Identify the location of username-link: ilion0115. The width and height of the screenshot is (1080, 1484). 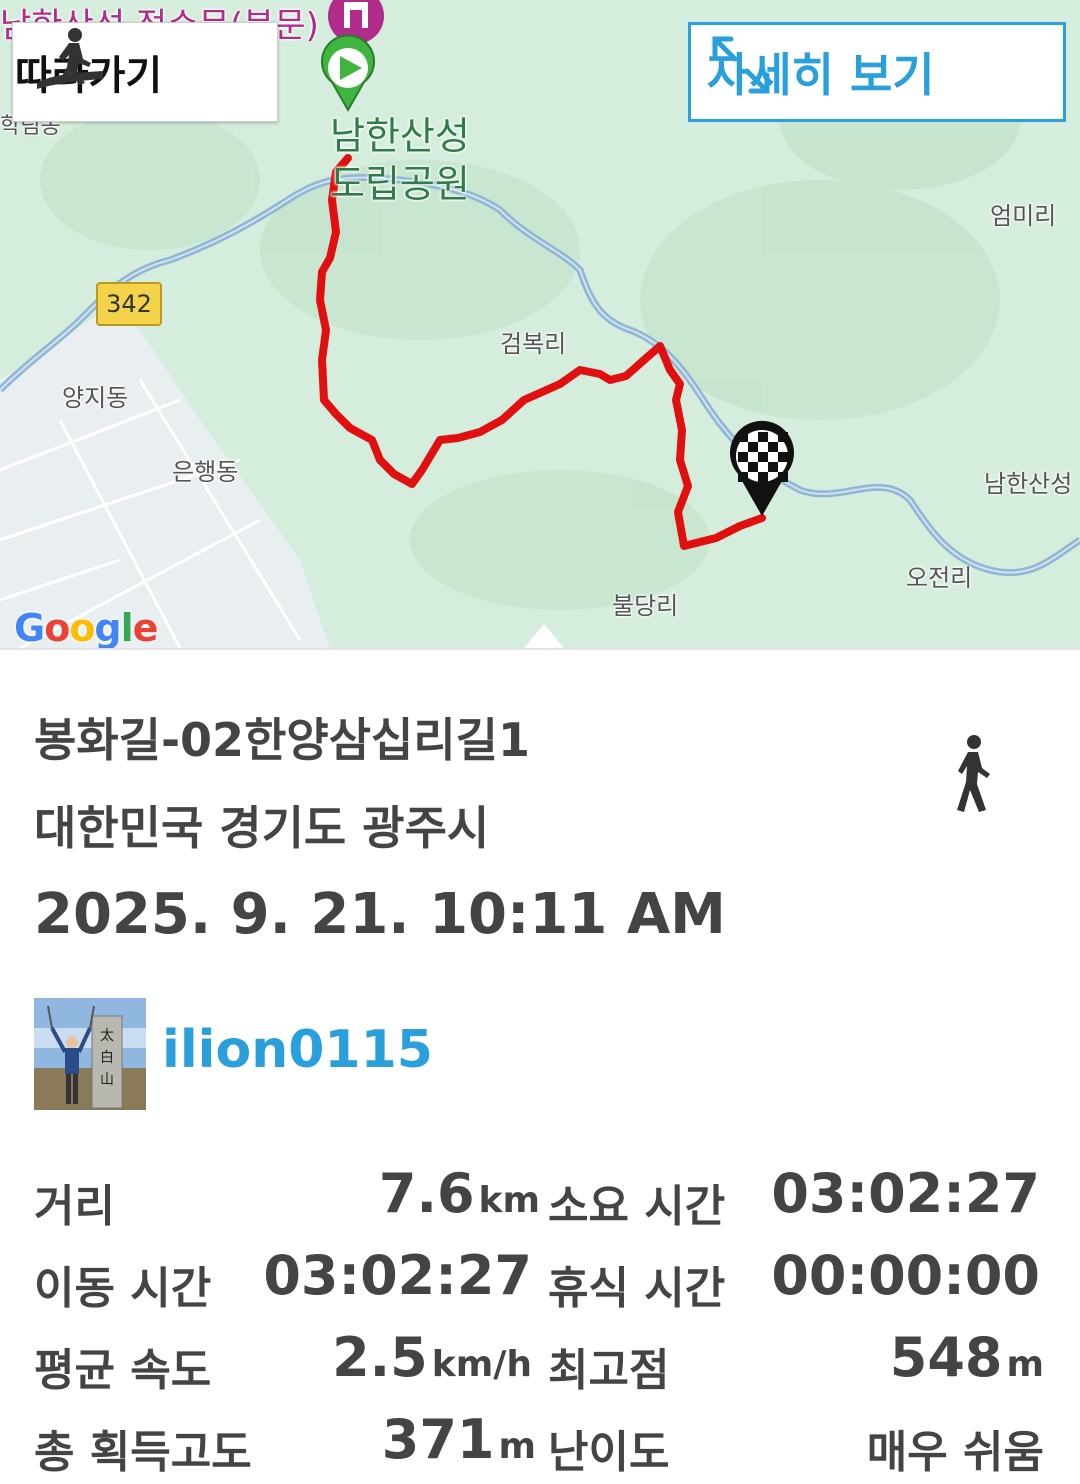
(297, 1050).